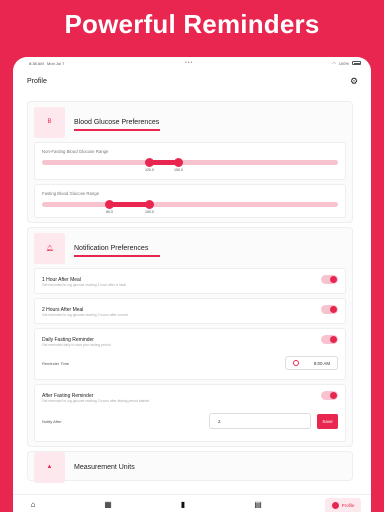 The width and height of the screenshot is (384, 512). What do you see at coordinates (178, 170) in the screenshot?
I see `range-high-value: 150.0` at bounding box center [178, 170].